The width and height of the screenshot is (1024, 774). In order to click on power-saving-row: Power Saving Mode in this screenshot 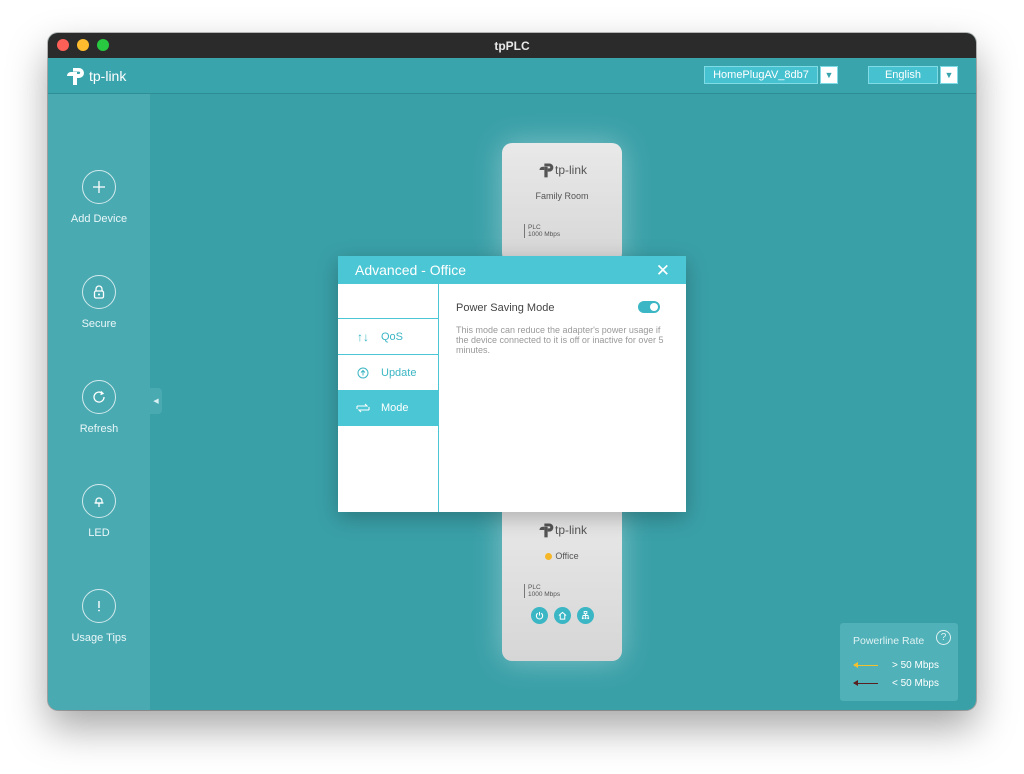, I will do `click(562, 307)`.